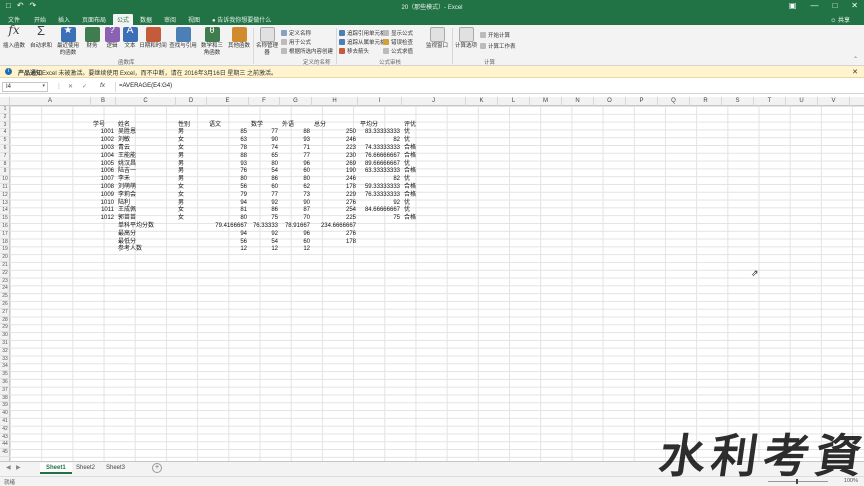  I want to click on column-header: D, so click(191, 101).